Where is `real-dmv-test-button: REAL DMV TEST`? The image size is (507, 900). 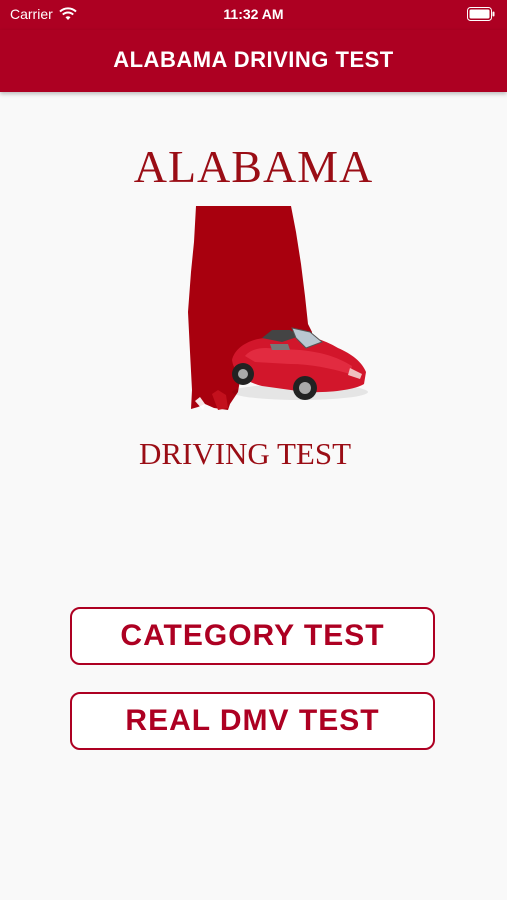
real-dmv-test-button: REAL DMV TEST is located at coordinates (252, 721).